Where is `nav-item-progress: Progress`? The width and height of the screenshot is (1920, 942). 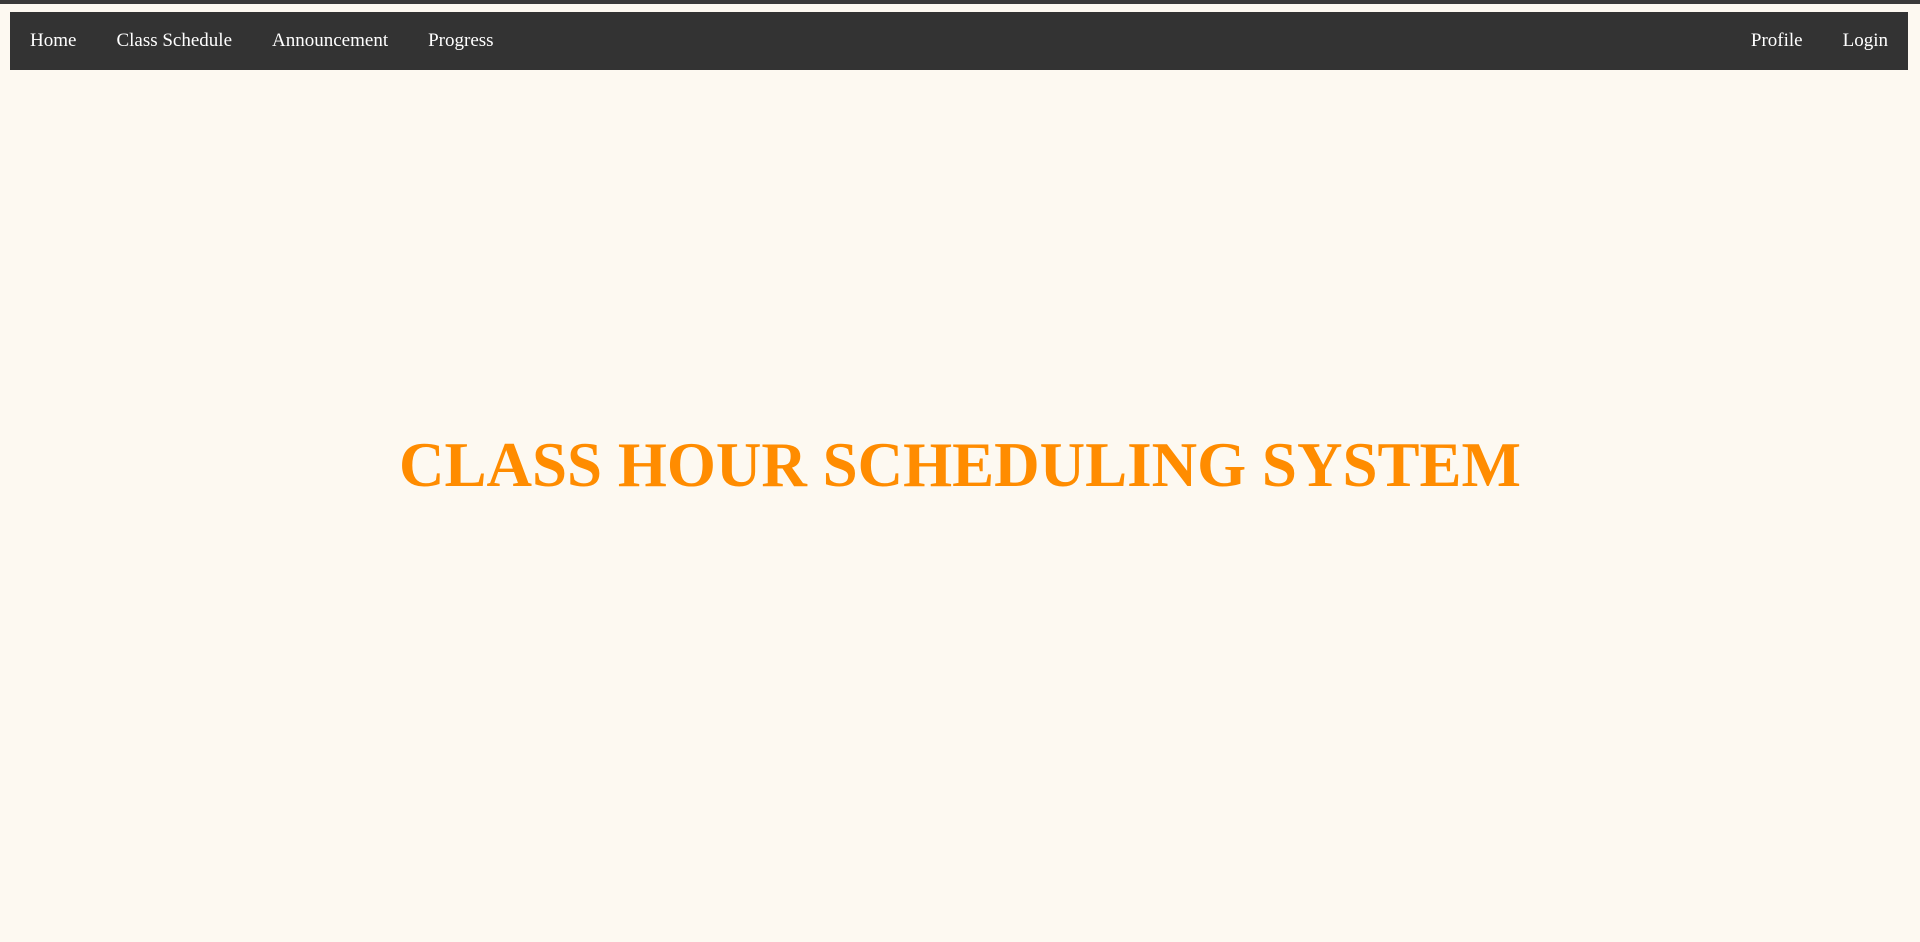 nav-item-progress: Progress is located at coordinates (460, 41).